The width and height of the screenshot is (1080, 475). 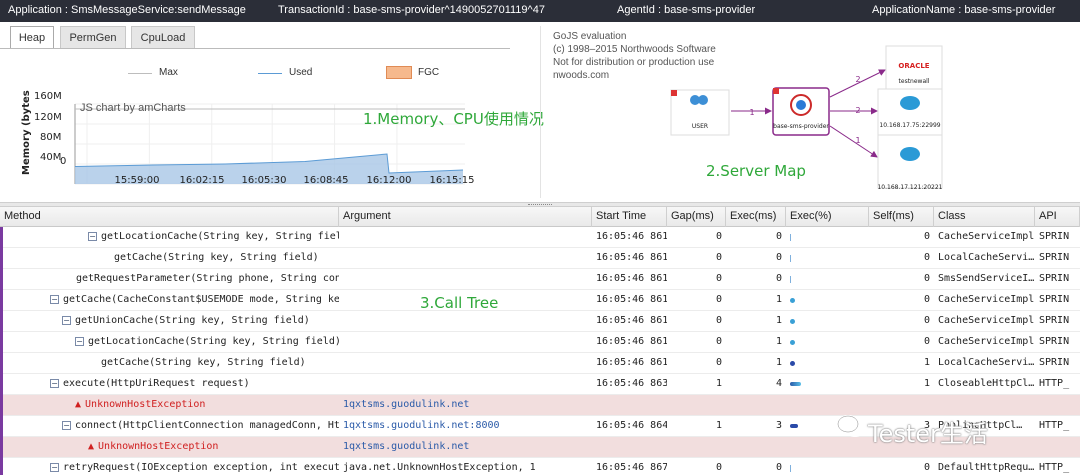 I want to click on cloud2-node, so click(x=910, y=161).